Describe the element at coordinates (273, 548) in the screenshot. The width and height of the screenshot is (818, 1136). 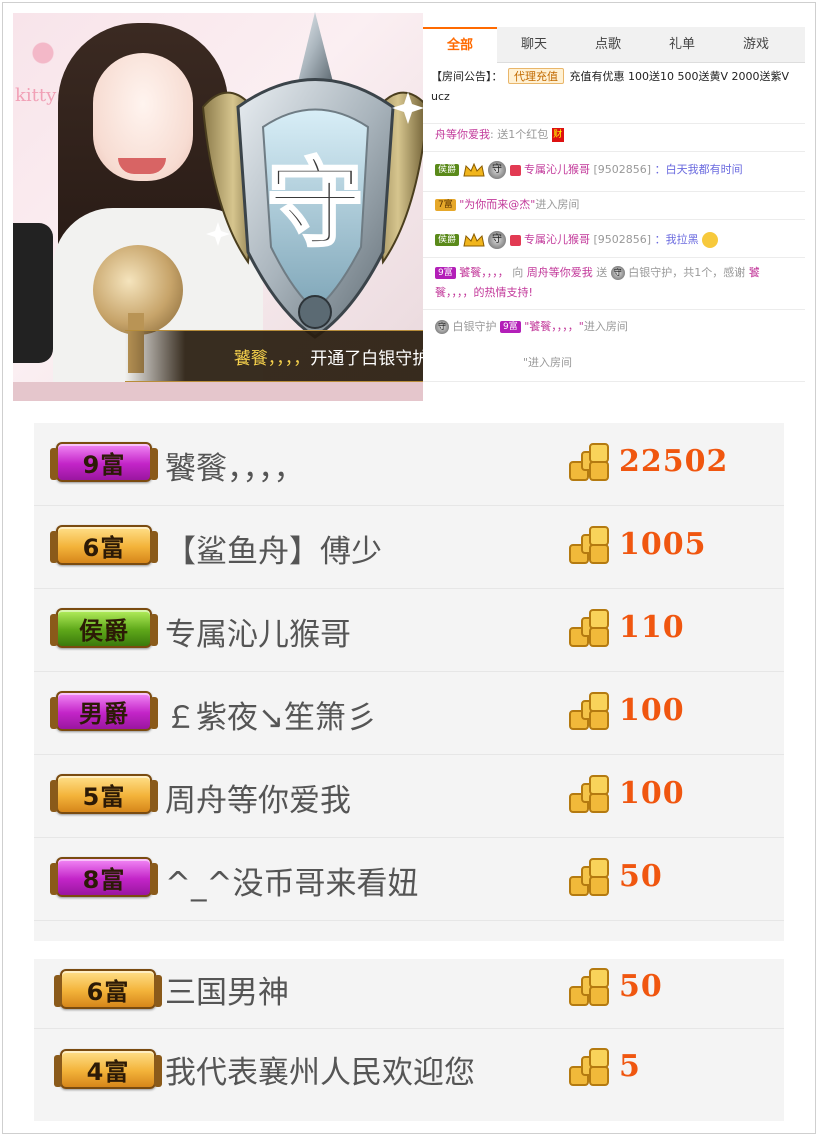
I see `ranking-user-name: 【鲨鱼舟】傅少` at that location.